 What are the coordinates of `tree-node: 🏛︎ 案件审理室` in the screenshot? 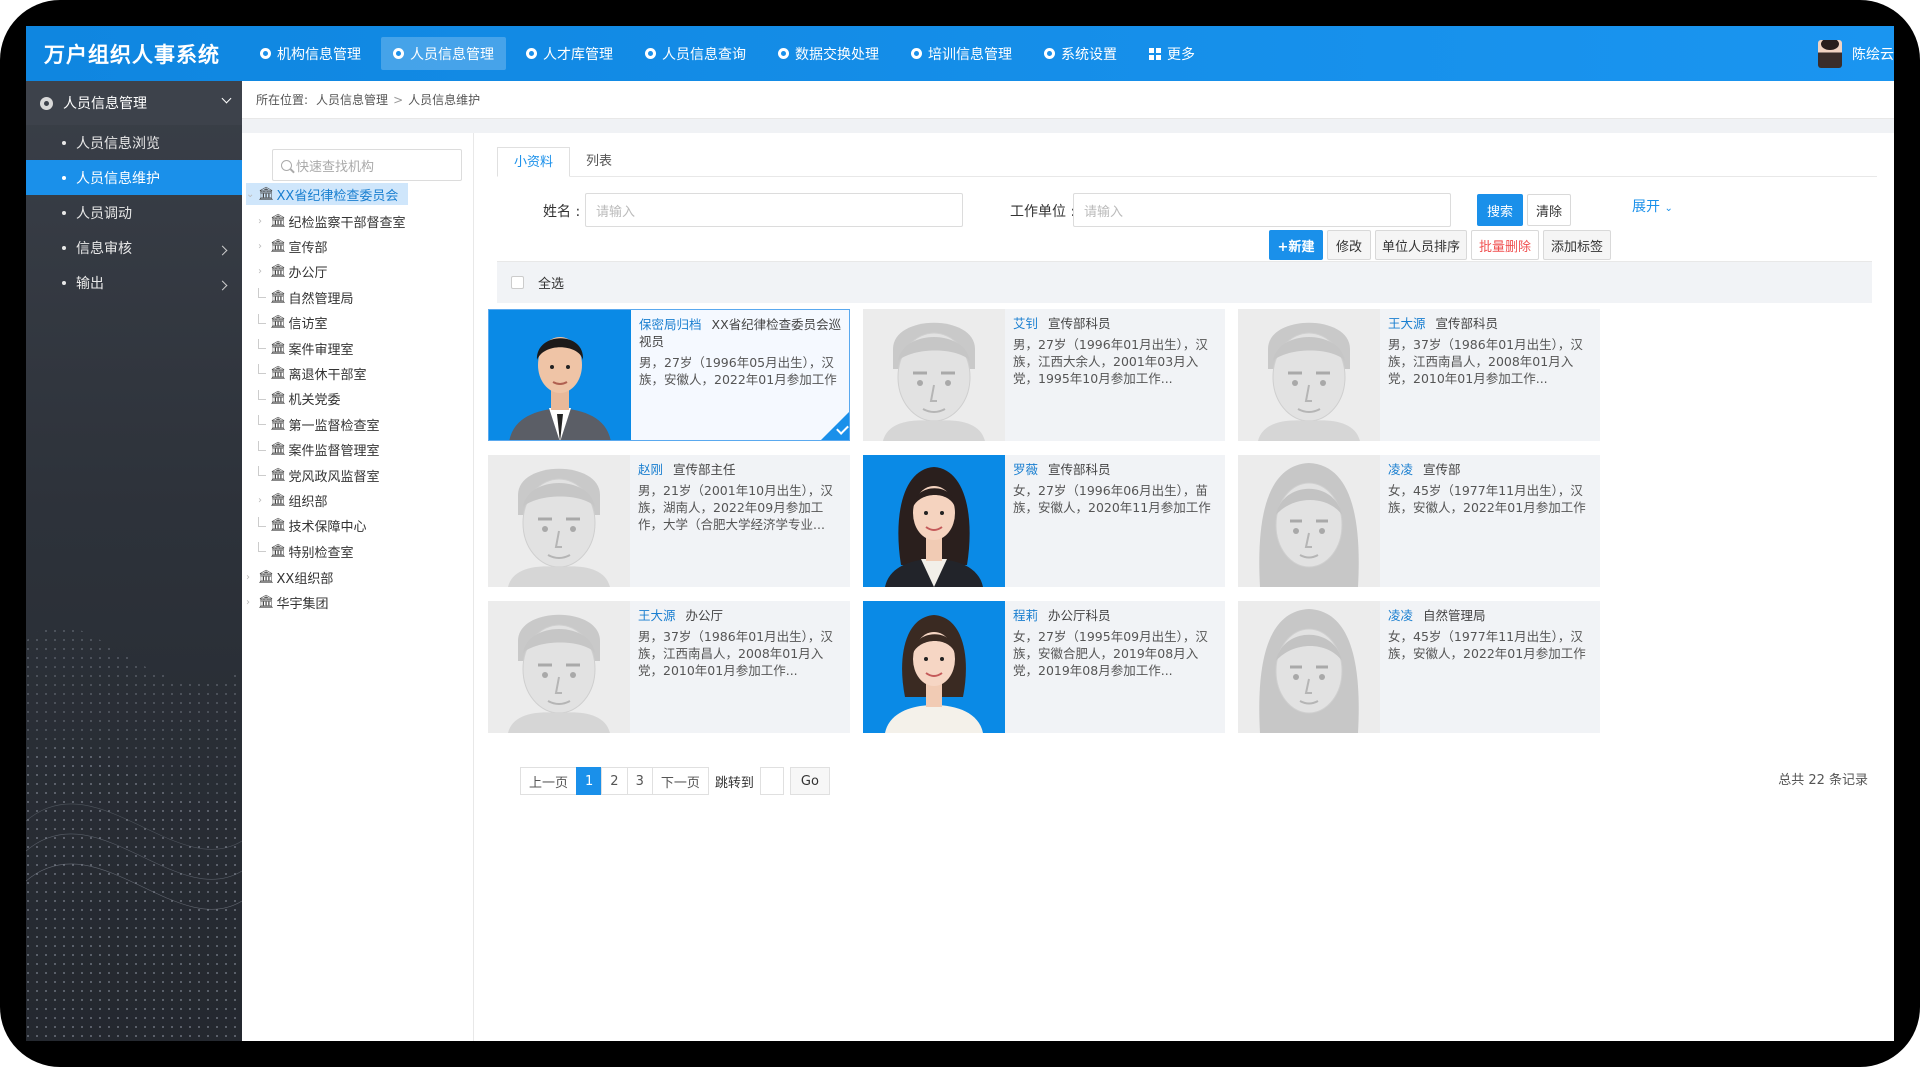 It's located at (306, 348).